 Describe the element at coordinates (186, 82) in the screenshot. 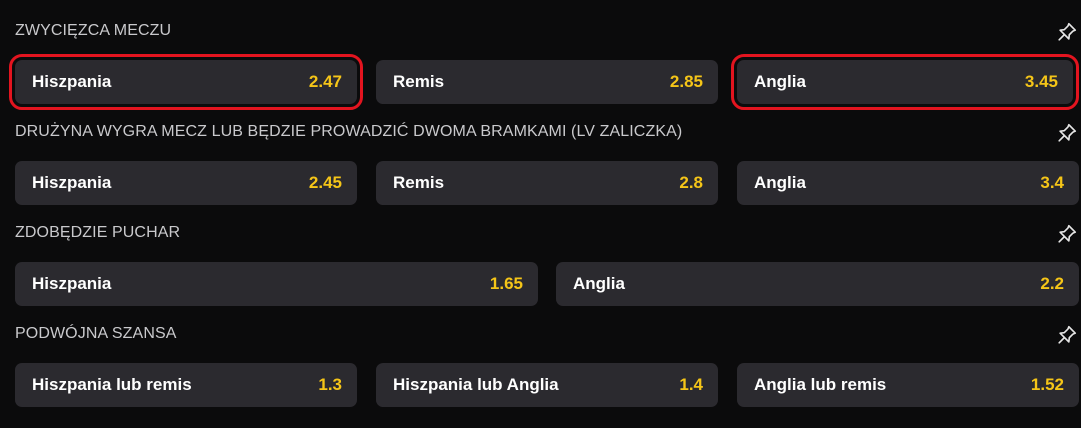

I see `odd-button-hiszpania: Hiszpania 2.47` at that location.